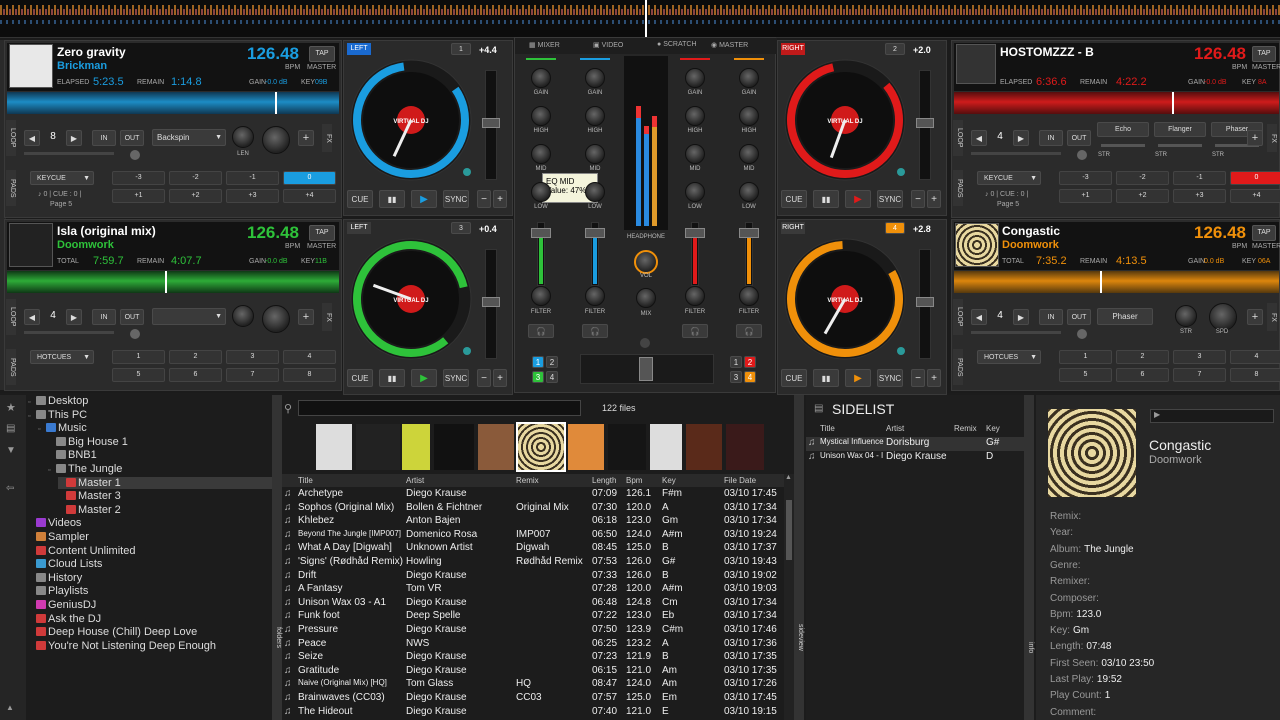  Describe the element at coordinates (305, 480) in the screenshot. I see `column-header-title: Title` at that location.